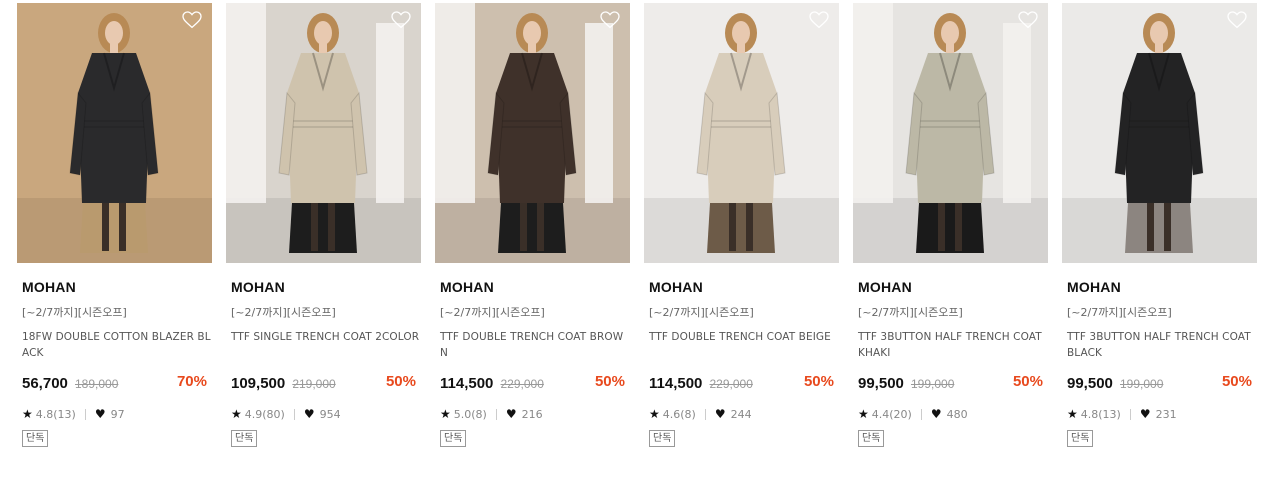 The width and height of the screenshot is (1264, 488). I want to click on original-price: 219,000, so click(314, 384).